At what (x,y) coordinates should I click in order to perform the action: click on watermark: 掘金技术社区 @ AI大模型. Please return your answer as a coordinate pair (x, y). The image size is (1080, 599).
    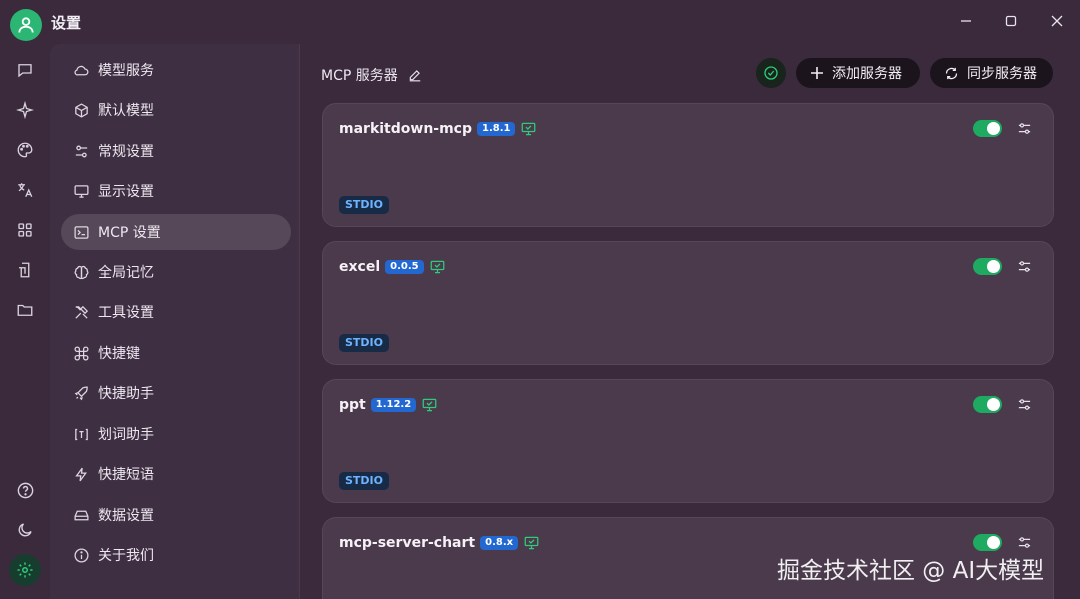
    Looking at the image, I should click on (911, 571).